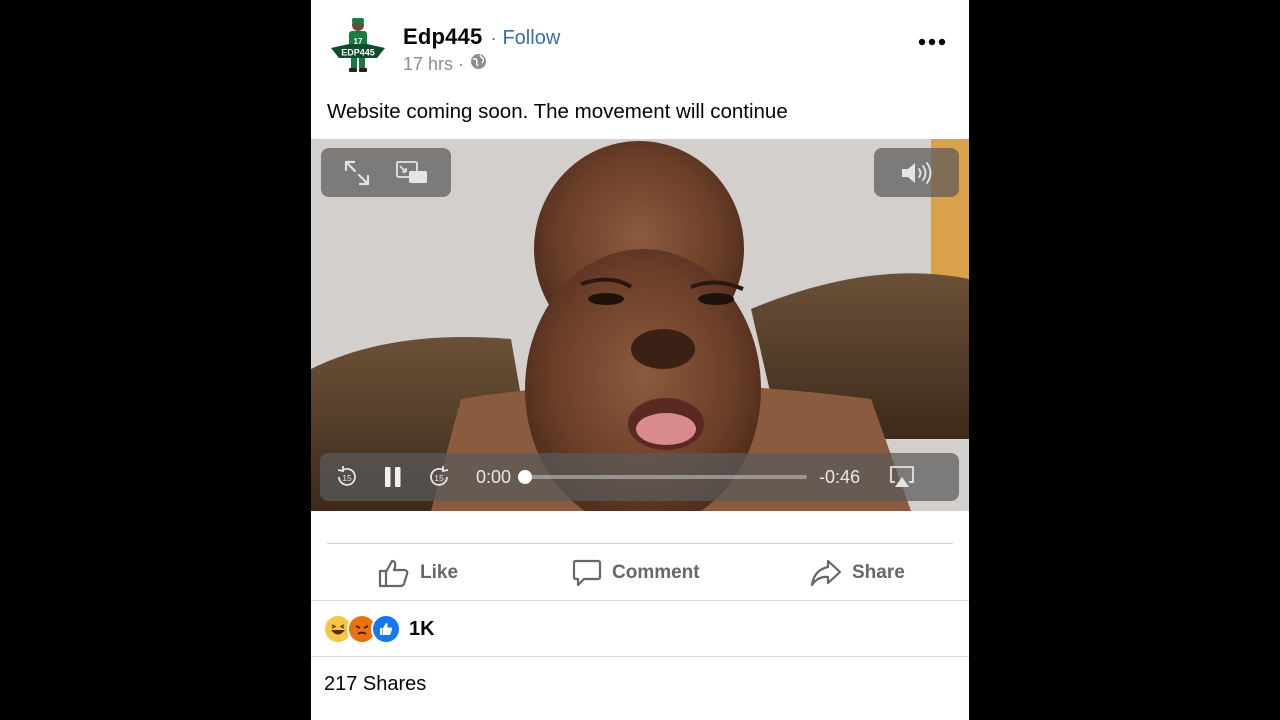 Image resolution: width=1280 pixels, height=720 pixels. What do you see at coordinates (478, 64) in the screenshot?
I see `globe-icon` at bounding box center [478, 64].